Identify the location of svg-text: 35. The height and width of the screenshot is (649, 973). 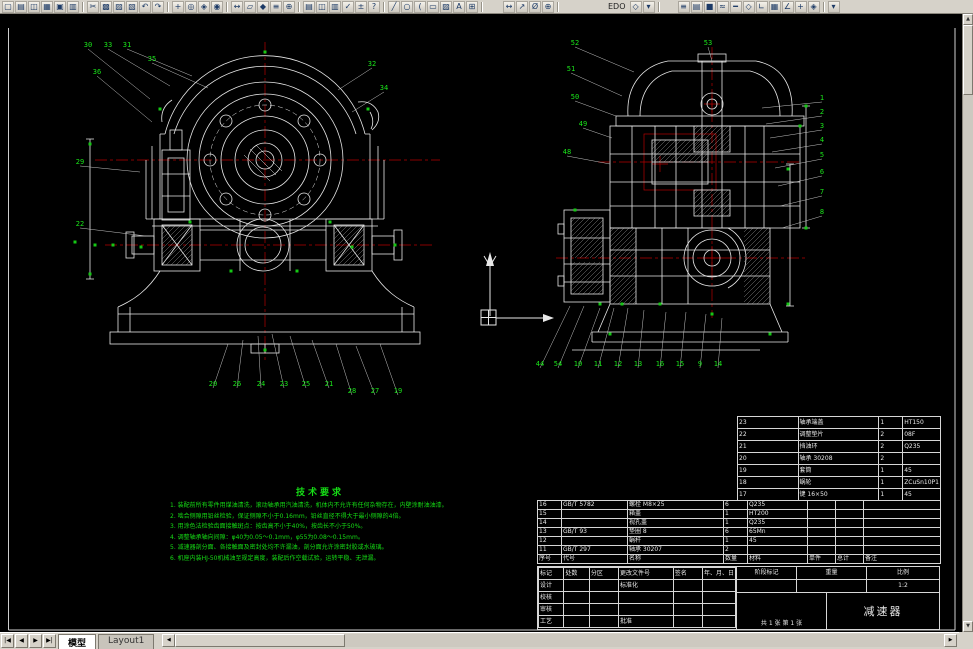
(152, 59).